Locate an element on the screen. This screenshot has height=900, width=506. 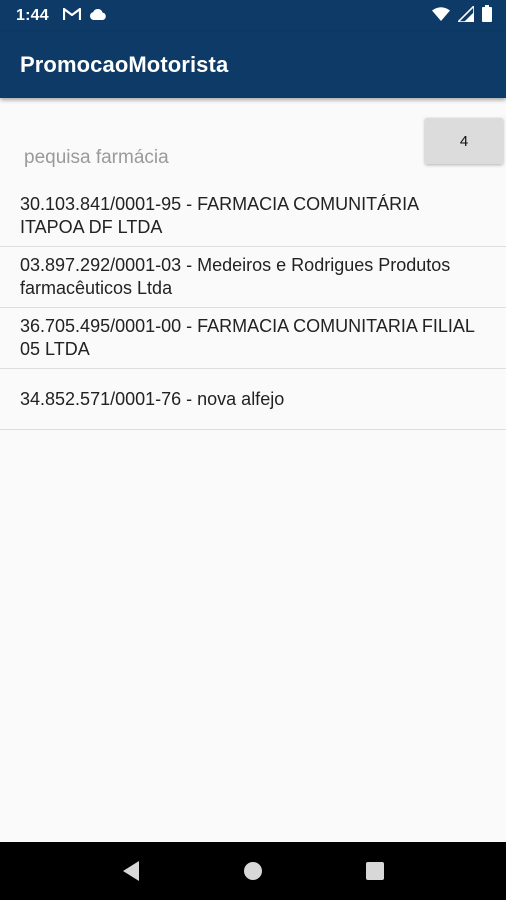
status-time: 1:44 is located at coordinates (32, 15).